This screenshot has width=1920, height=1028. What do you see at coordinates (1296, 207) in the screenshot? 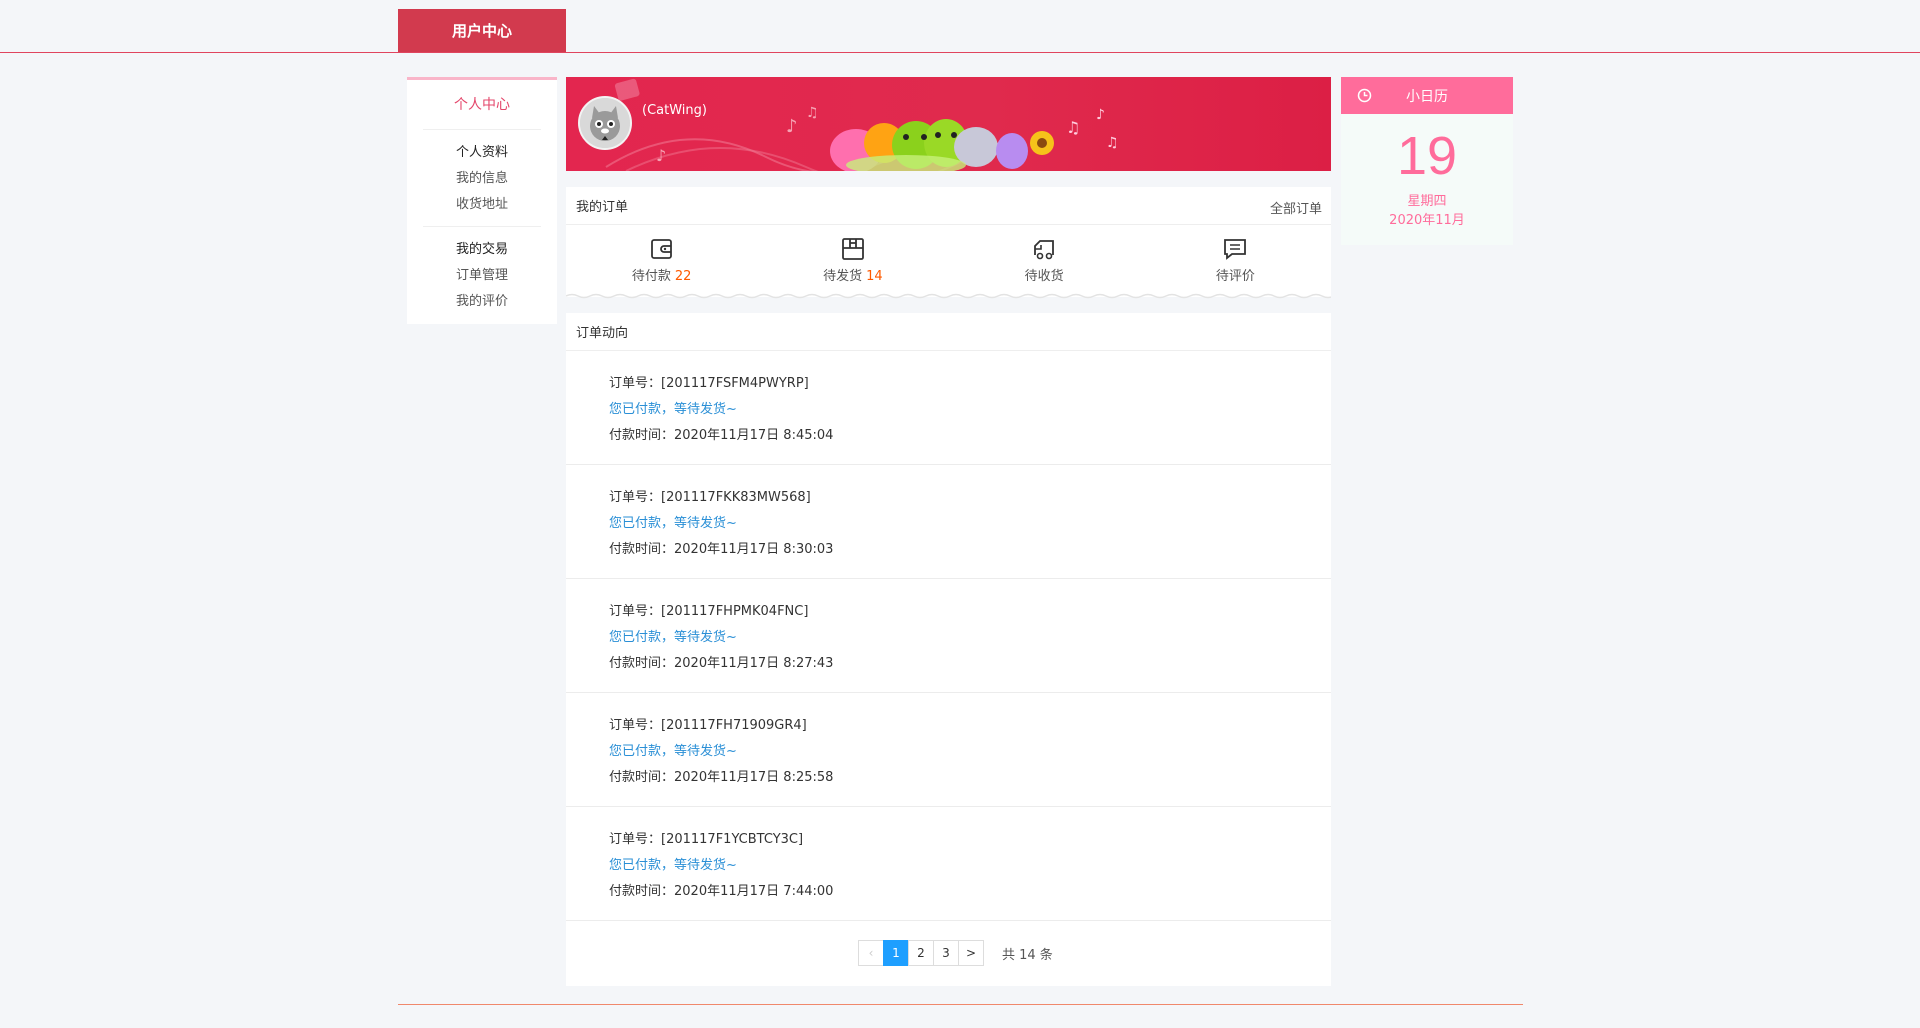
I see `all-orders-link: 全部订单` at bounding box center [1296, 207].